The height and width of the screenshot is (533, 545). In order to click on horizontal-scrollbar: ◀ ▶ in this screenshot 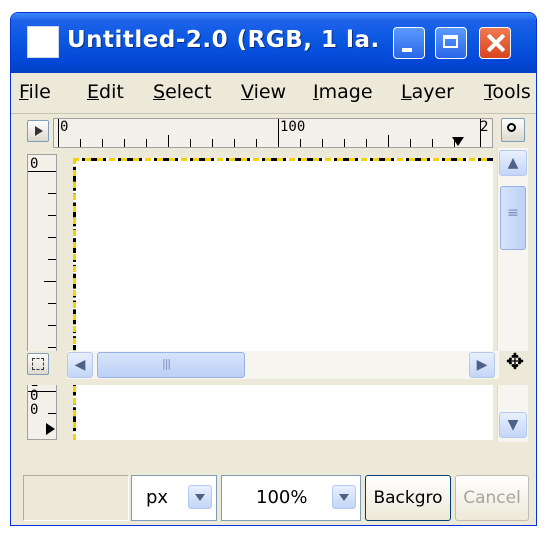, I will do `click(283, 365)`.